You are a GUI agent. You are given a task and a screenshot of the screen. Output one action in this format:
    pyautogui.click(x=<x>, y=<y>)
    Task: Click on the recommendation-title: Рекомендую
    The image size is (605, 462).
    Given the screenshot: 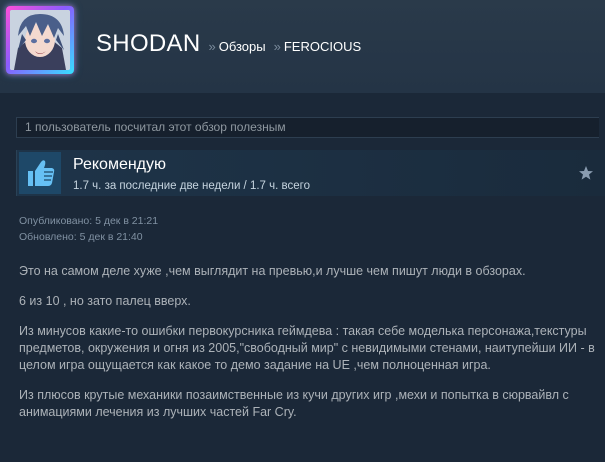 What is the action you would take?
    pyautogui.click(x=120, y=164)
    